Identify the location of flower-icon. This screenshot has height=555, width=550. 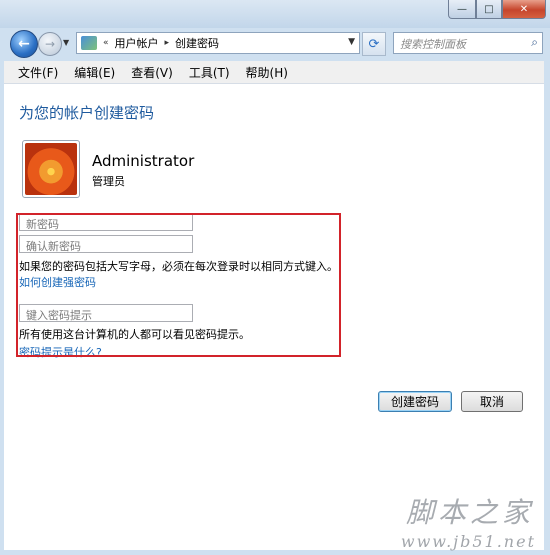
(51, 169).